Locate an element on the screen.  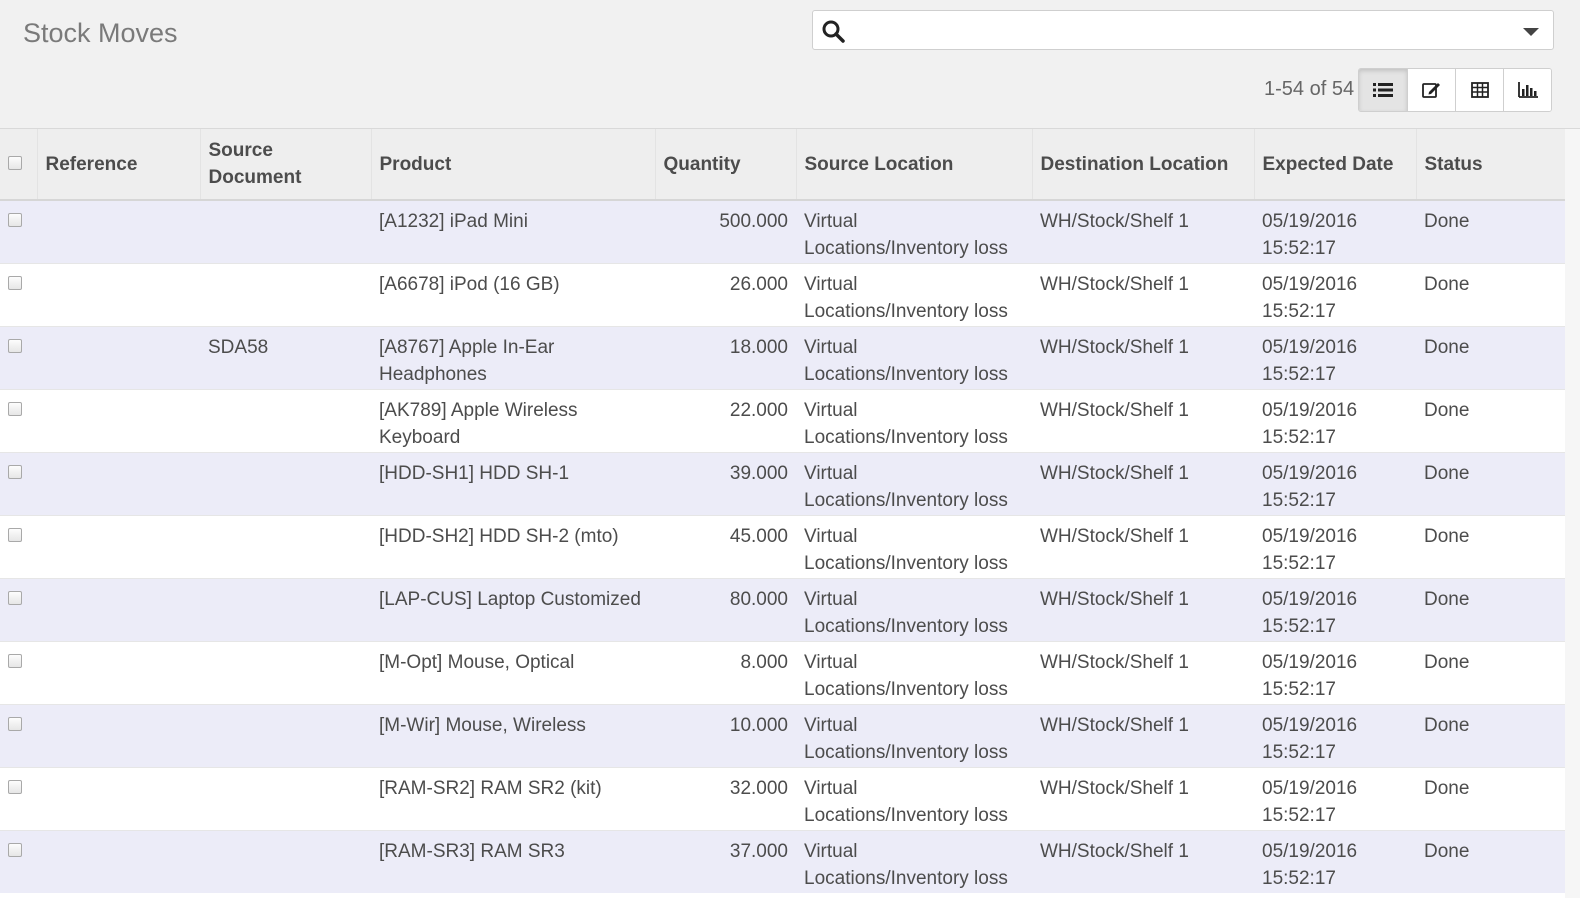
list-view-button is located at coordinates (1383, 90).